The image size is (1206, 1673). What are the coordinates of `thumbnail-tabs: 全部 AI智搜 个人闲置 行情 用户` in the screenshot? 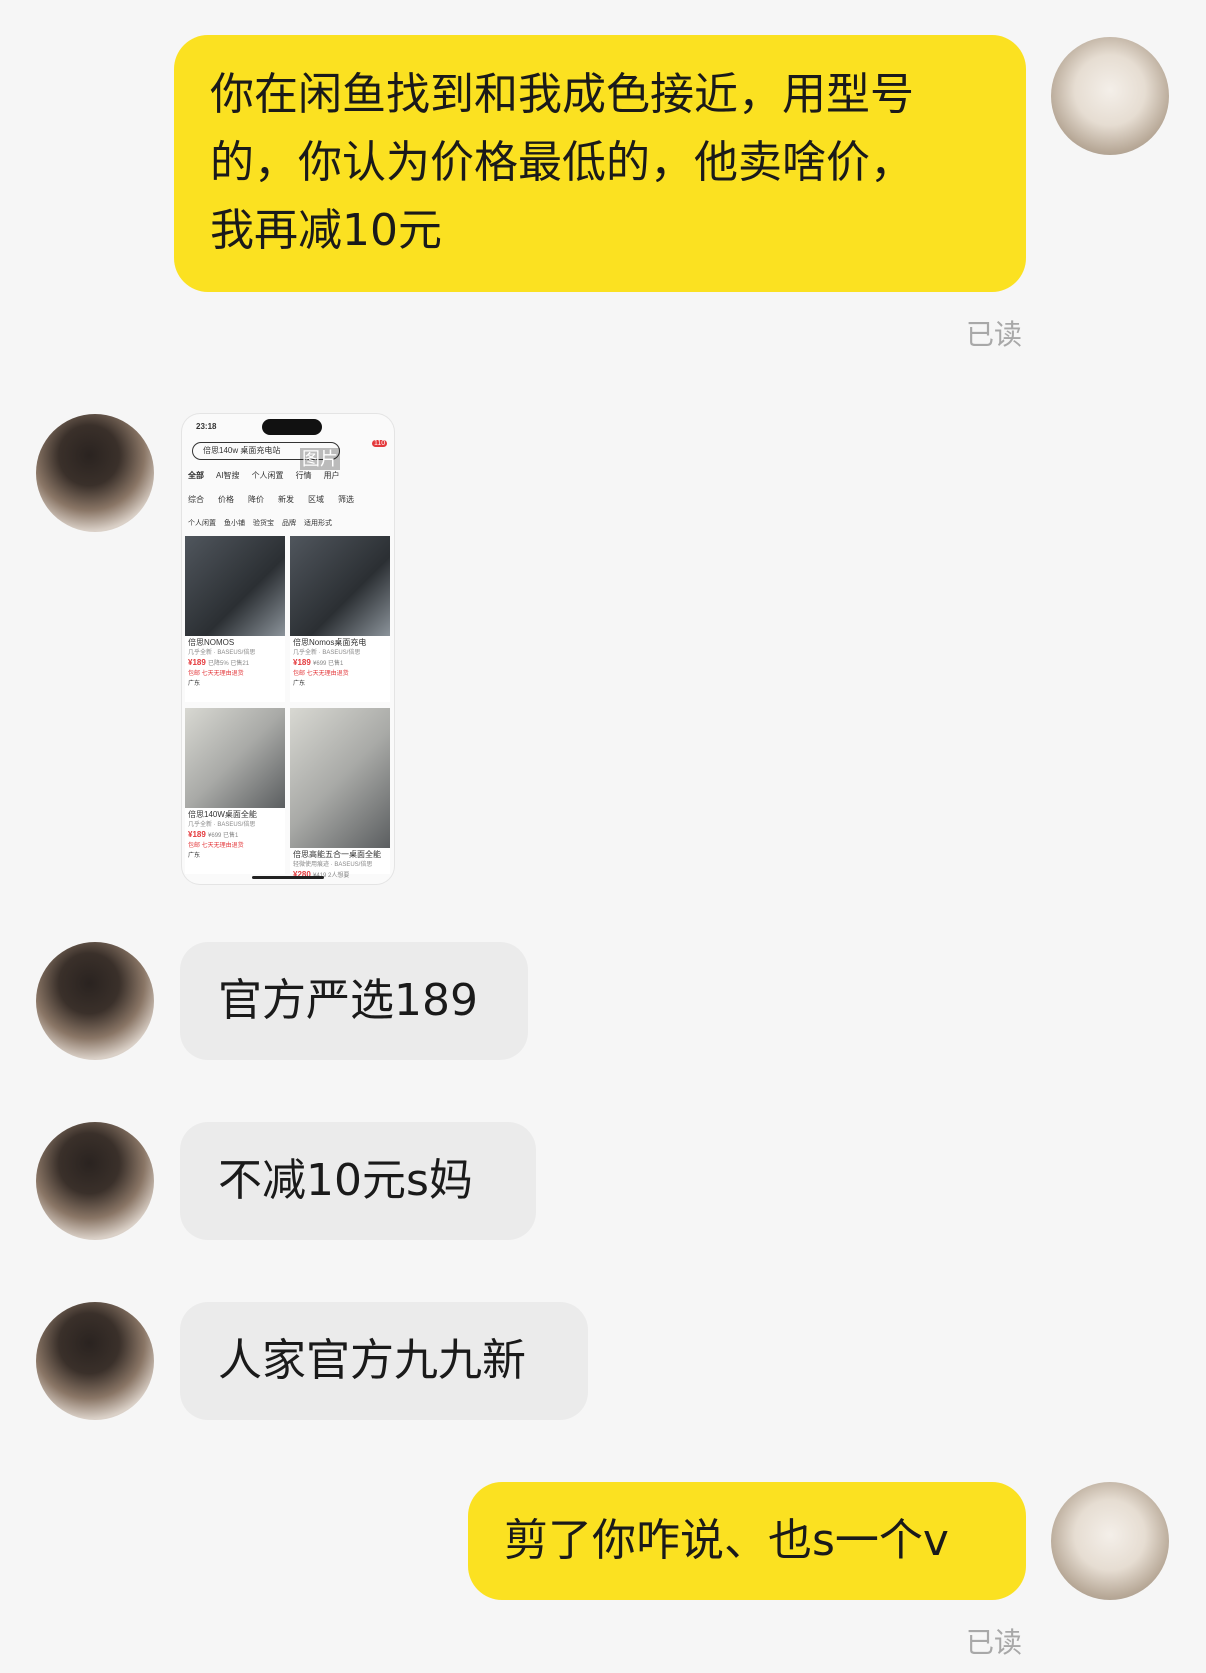 It's located at (264, 475).